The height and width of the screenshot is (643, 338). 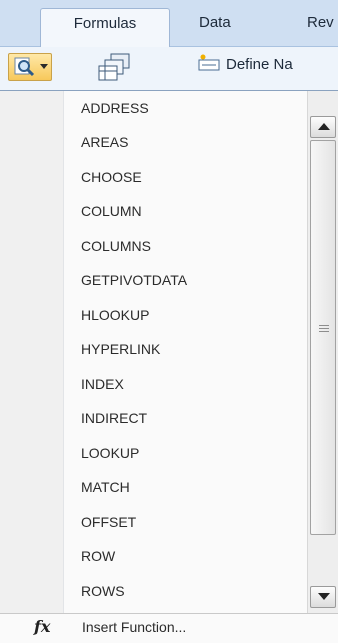 I want to click on scroll-down-button, so click(x=323, y=597).